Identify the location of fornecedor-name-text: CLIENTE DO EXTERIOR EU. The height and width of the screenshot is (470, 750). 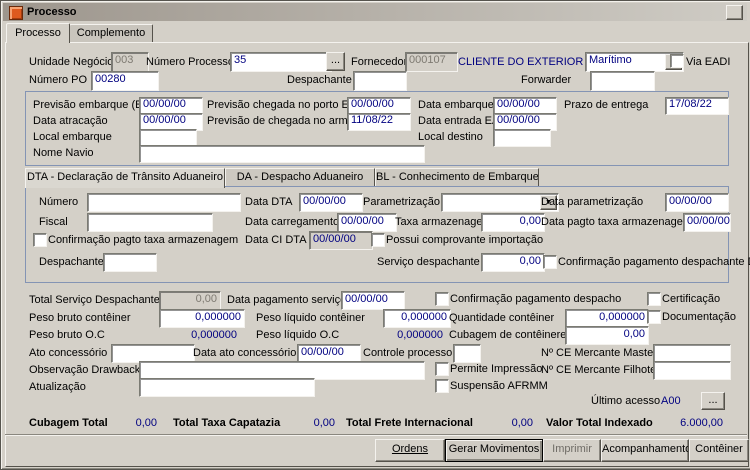
(530, 62).